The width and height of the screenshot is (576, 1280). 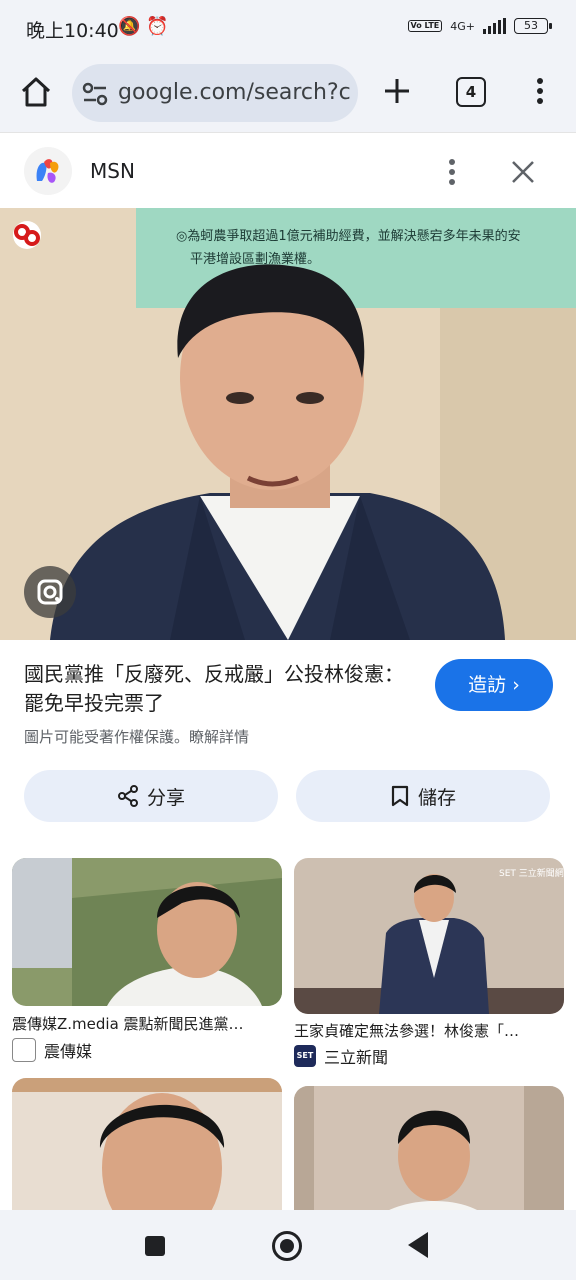 I want to click on share-button: 分享, so click(x=151, y=796).